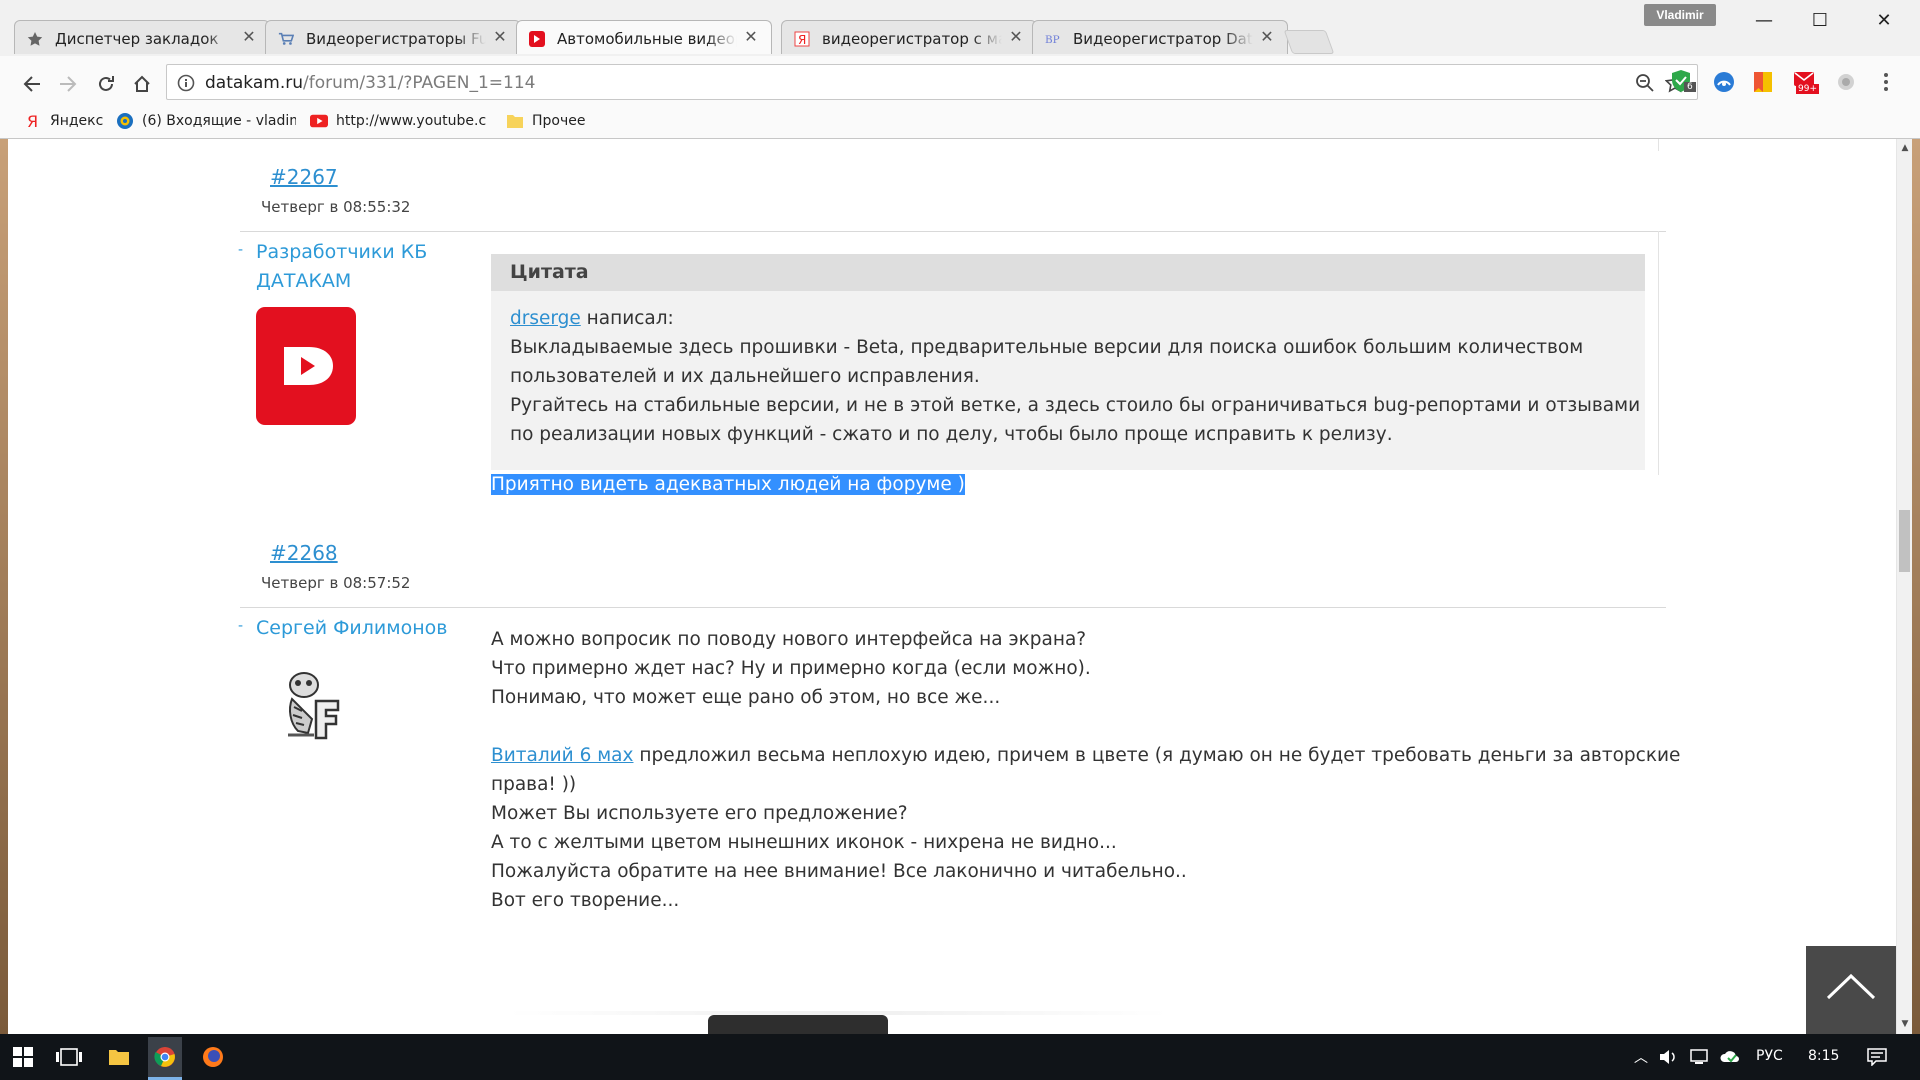 The image size is (1920, 1080). Describe the element at coordinates (106, 84) in the screenshot. I see `reload-button` at that location.